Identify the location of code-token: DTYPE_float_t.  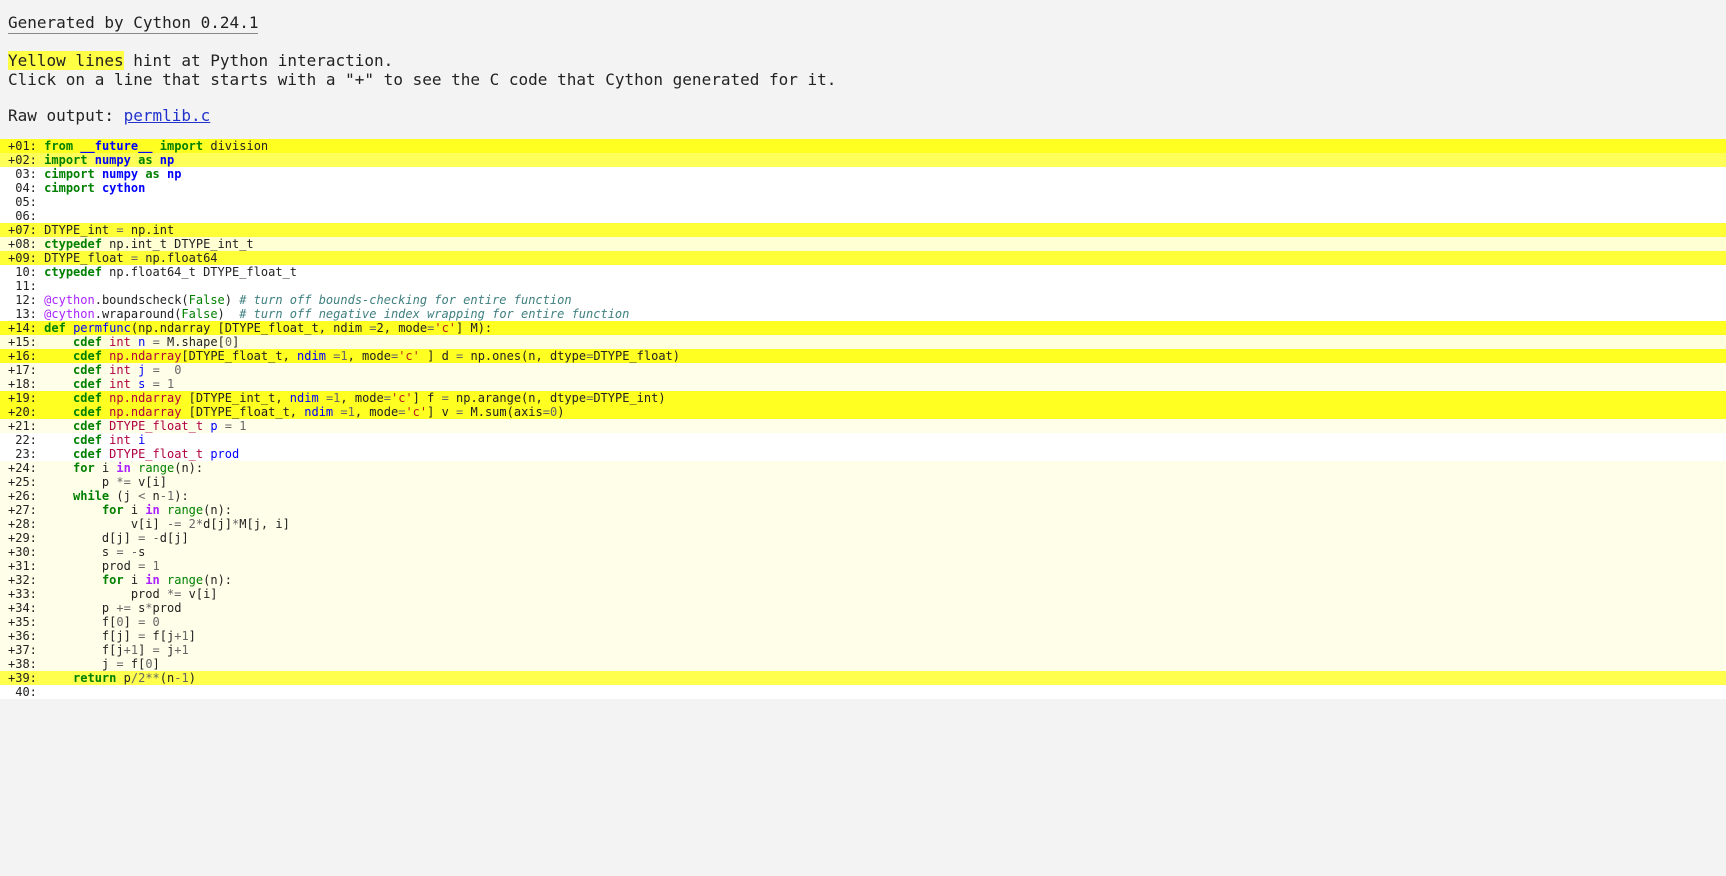
(156, 454).